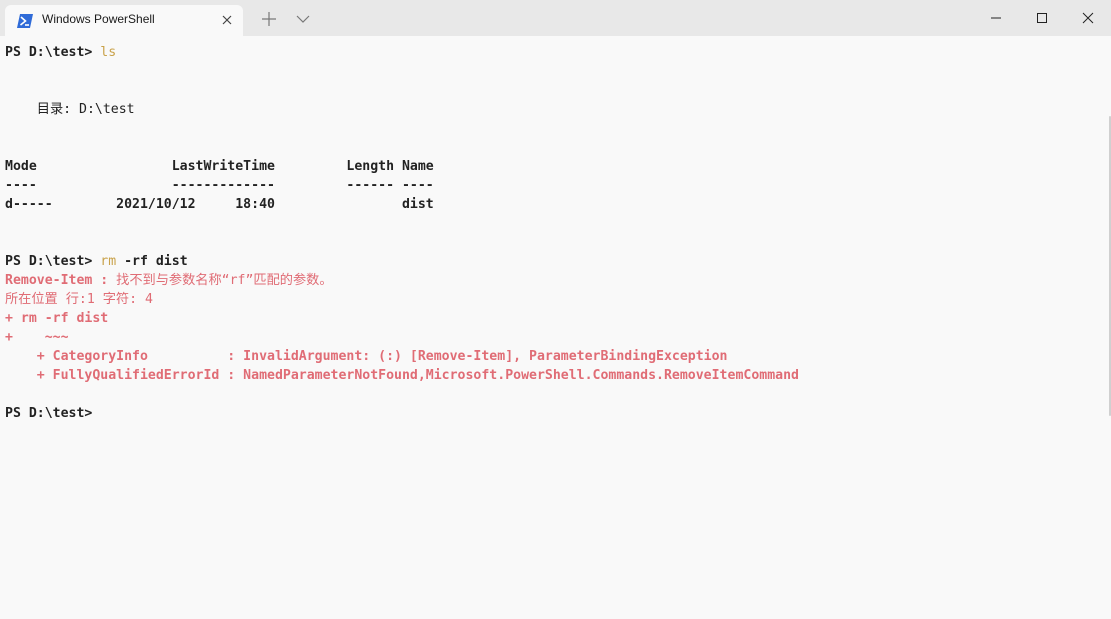 This screenshot has width=1111, height=619. Describe the element at coordinates (98, 19) in the screenshot. I see `tab-title: Windows PowerShell` at that location.